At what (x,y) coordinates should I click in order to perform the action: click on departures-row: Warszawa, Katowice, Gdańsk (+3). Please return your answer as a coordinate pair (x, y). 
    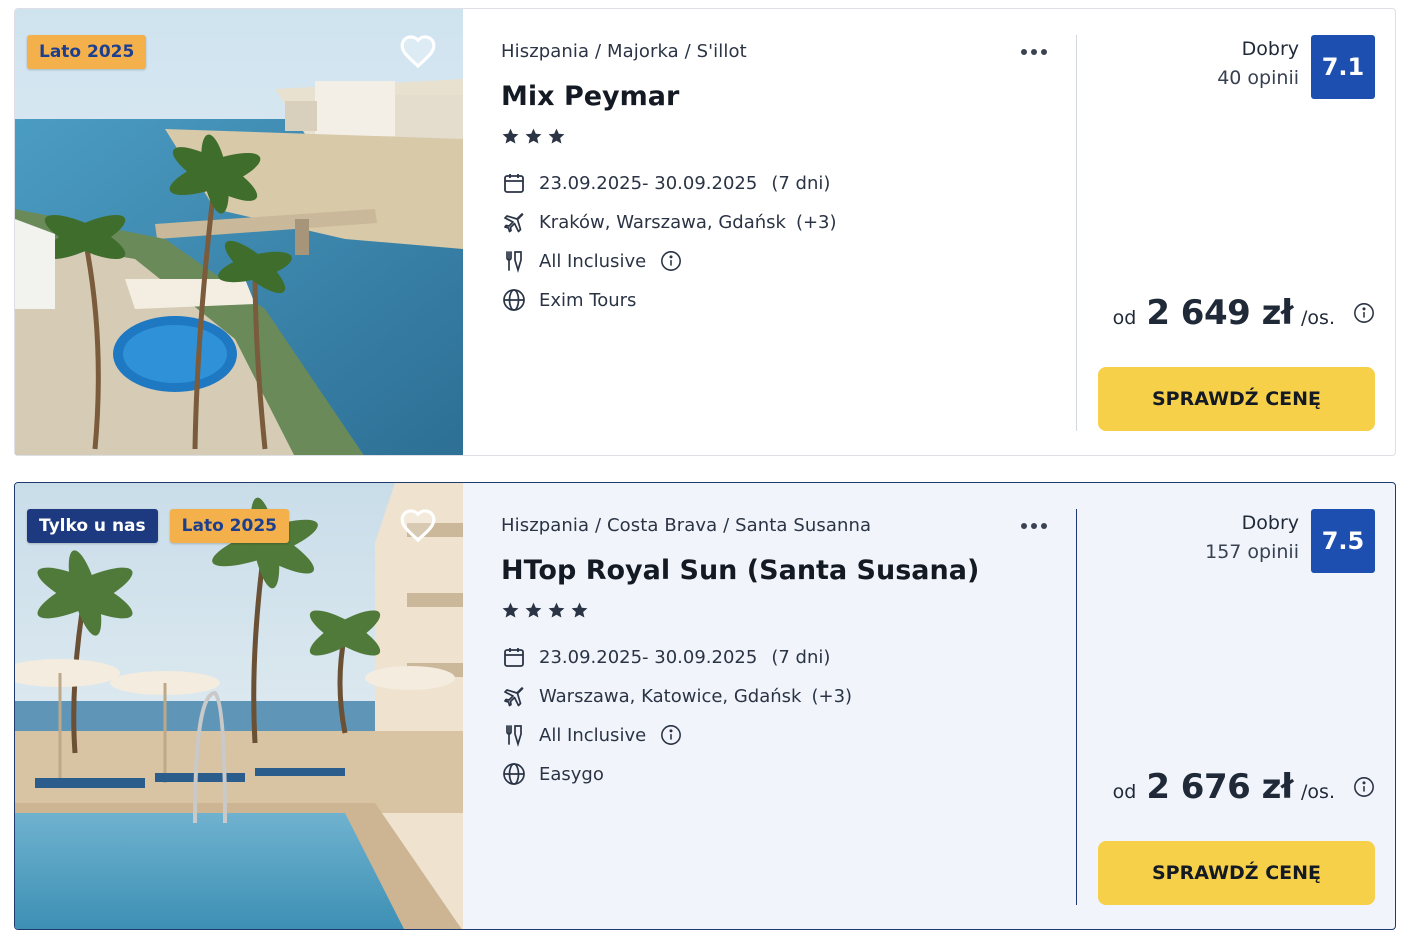
    Looking at the image, I should click on (676, 696).